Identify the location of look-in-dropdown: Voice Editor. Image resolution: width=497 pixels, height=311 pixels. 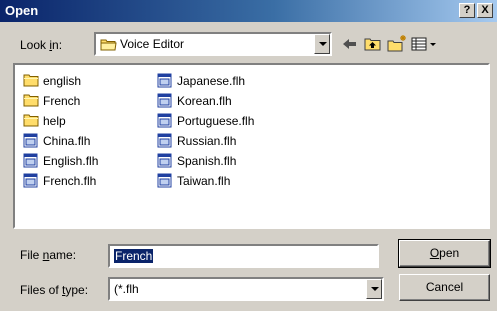
(213, 44).